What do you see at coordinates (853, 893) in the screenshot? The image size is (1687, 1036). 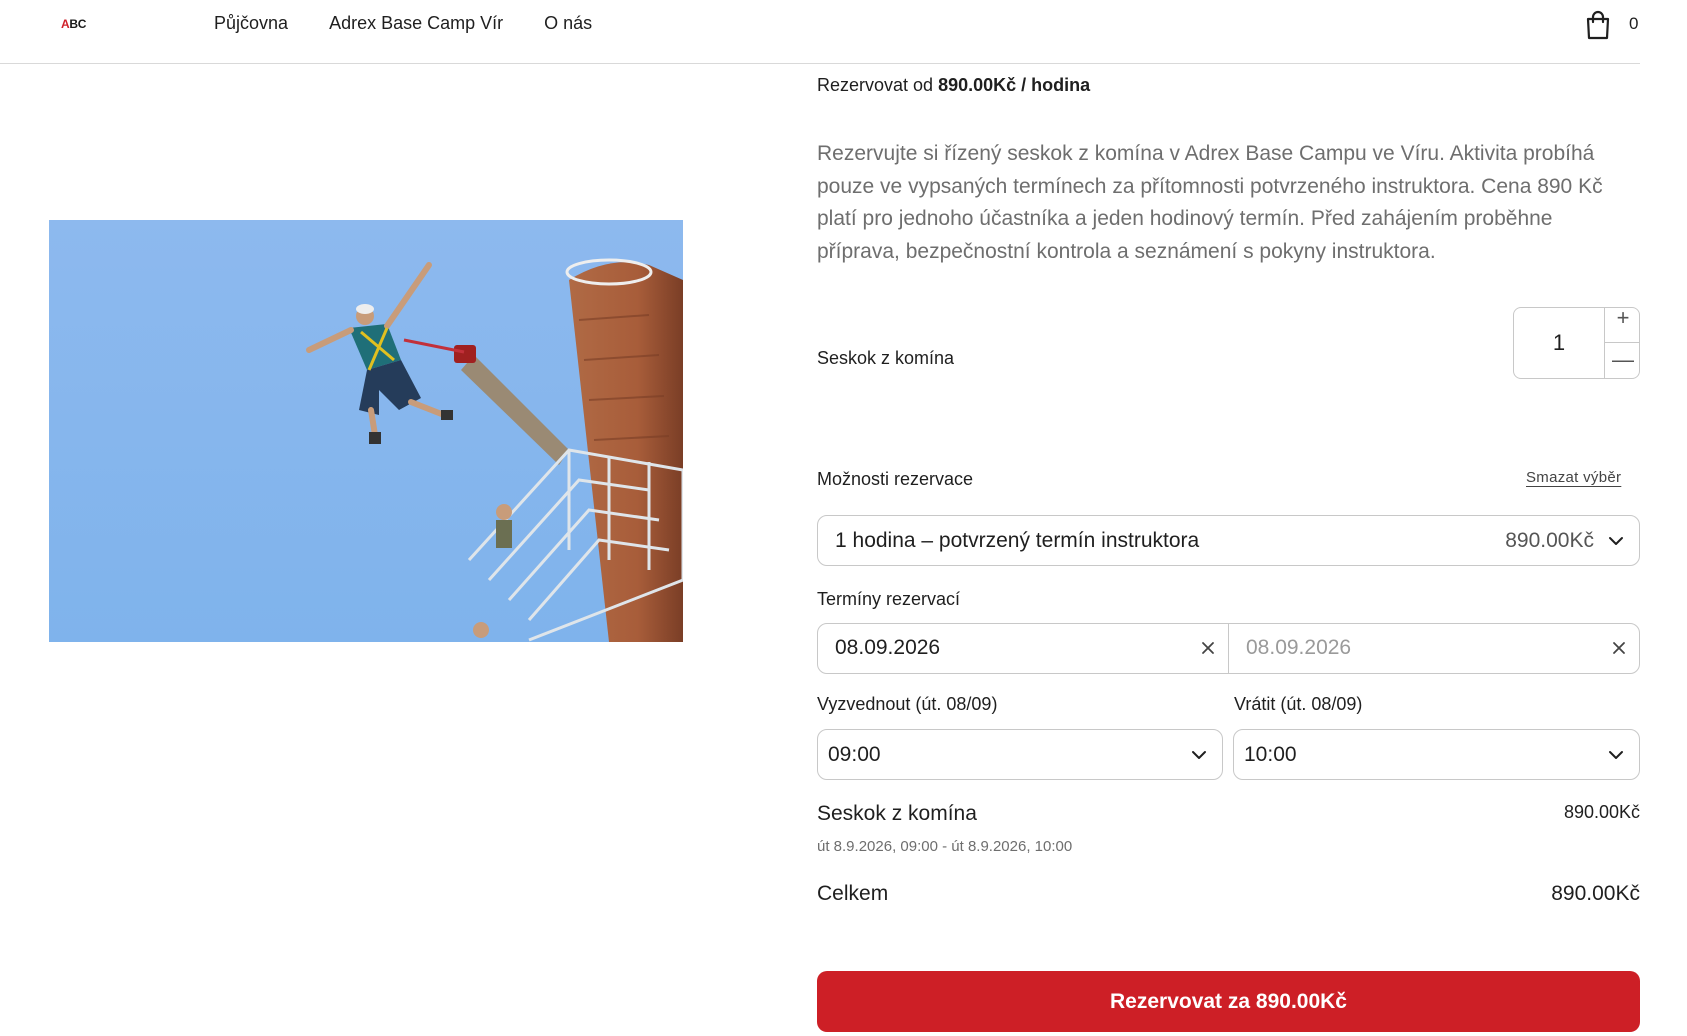 I see `total-label: Celkem` at bounding box center [853, 893].